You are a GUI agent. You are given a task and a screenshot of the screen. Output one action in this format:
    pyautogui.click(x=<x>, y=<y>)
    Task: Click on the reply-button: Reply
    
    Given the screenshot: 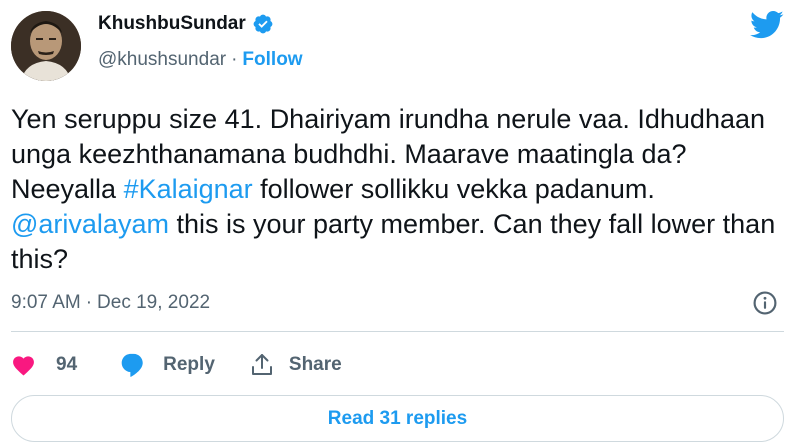 What is the action you would take?
    pyautogui.click(x=167, y=364)
    